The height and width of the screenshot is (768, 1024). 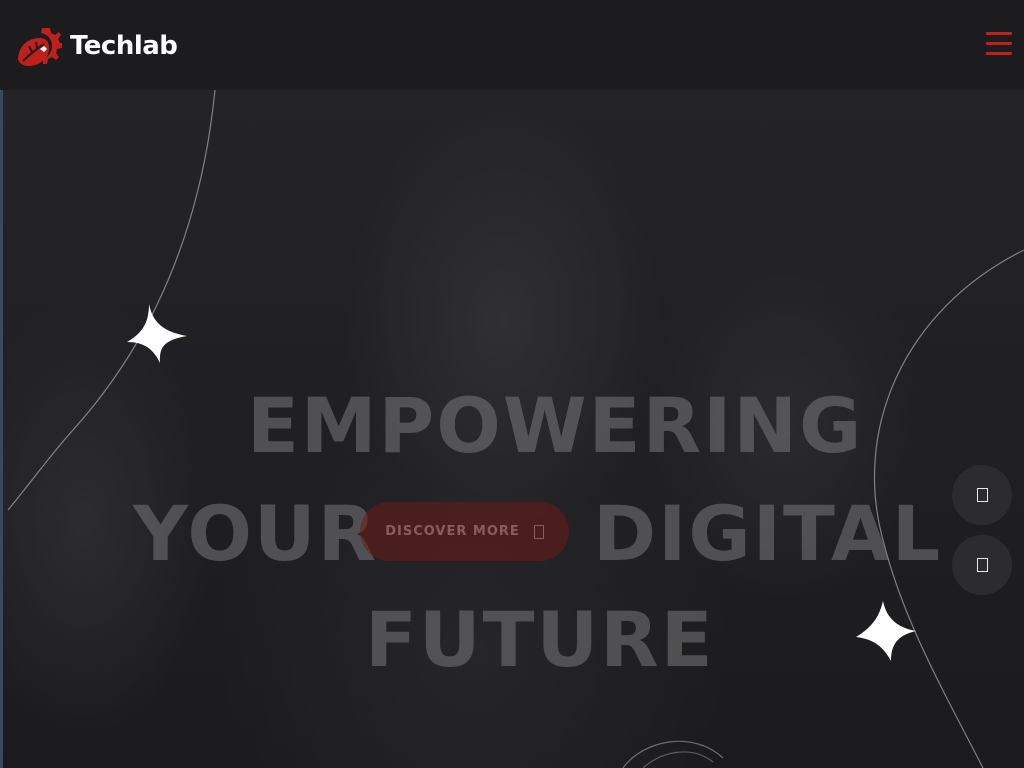 What do you see at coordinates (538, 531) in the screenshot?
I see `arrow-right-icon` at bounding box center [538, 531].